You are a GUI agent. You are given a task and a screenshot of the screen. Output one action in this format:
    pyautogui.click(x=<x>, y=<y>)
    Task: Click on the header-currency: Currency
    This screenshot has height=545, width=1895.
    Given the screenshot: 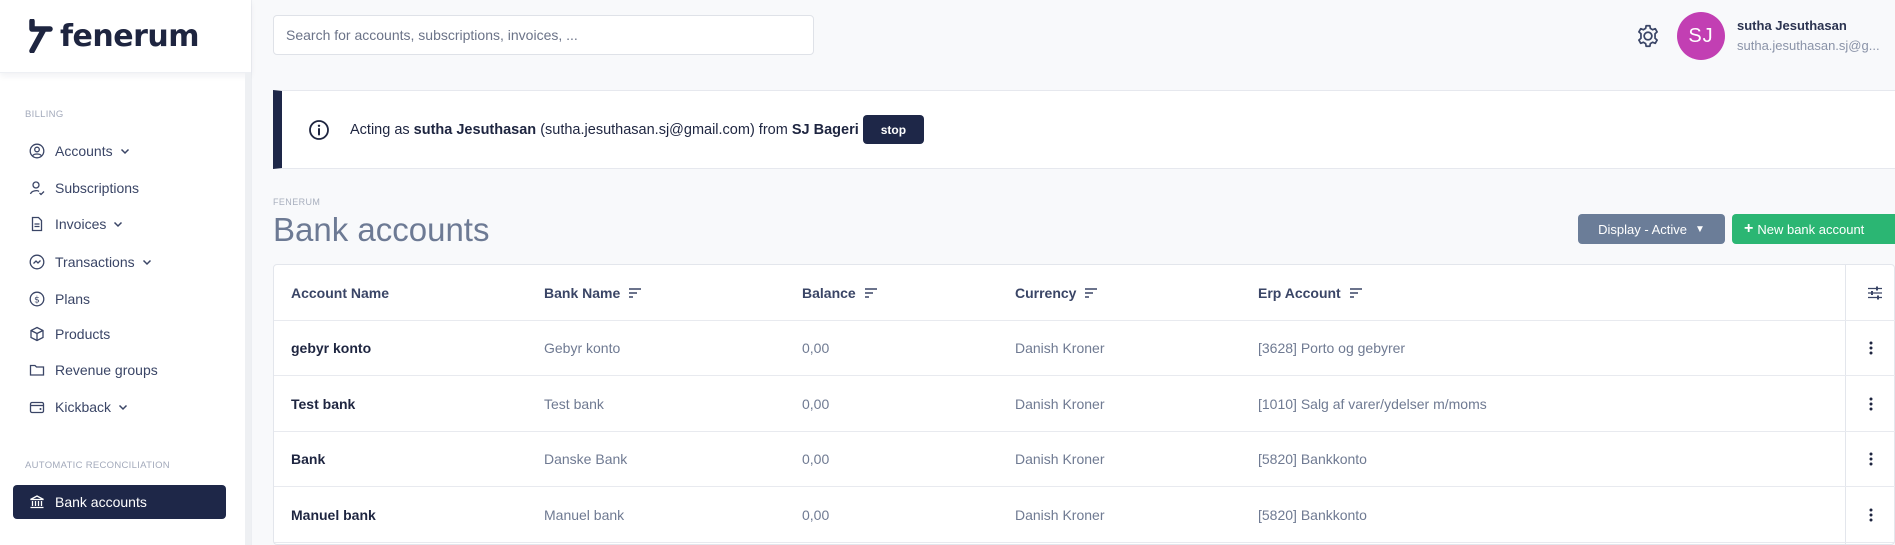 What is the action you would take?
    pyautogui.click(x=1056, y=292)
    